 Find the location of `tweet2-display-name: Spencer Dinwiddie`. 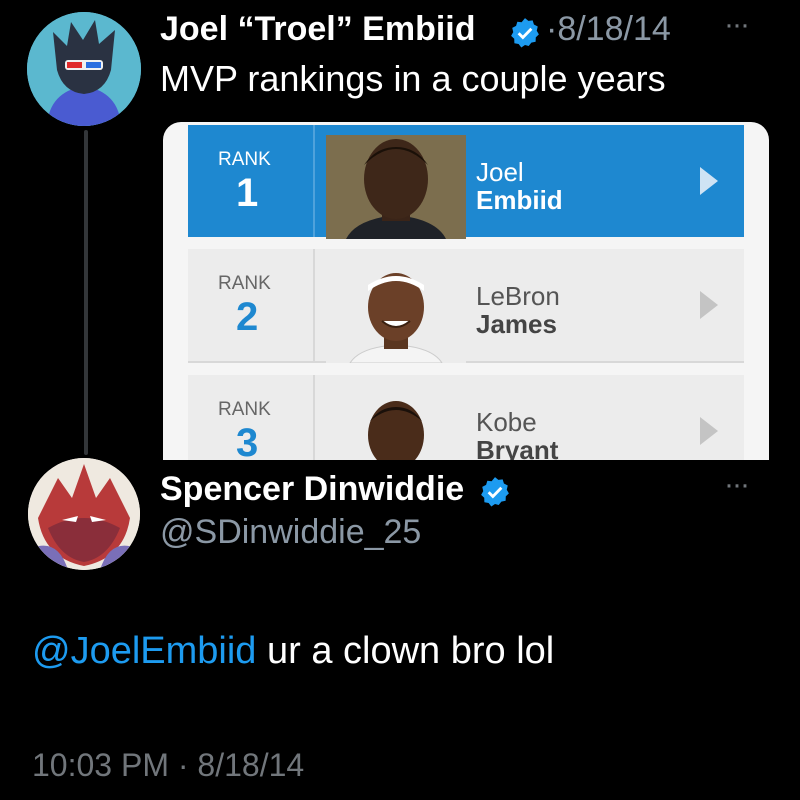

tweet2-display-name: Spencer Dinwiddie is located at coordinates (312, 489).